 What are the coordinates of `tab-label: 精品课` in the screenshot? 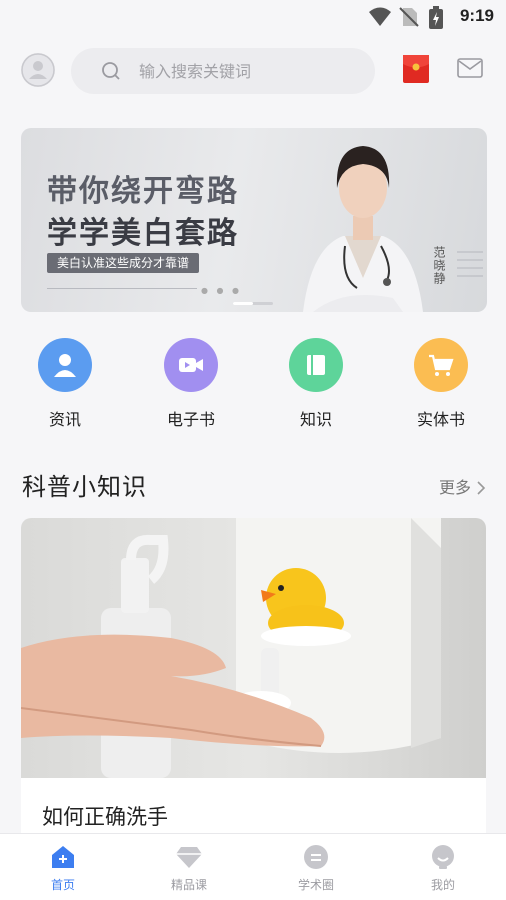 It's located at (188, 885).